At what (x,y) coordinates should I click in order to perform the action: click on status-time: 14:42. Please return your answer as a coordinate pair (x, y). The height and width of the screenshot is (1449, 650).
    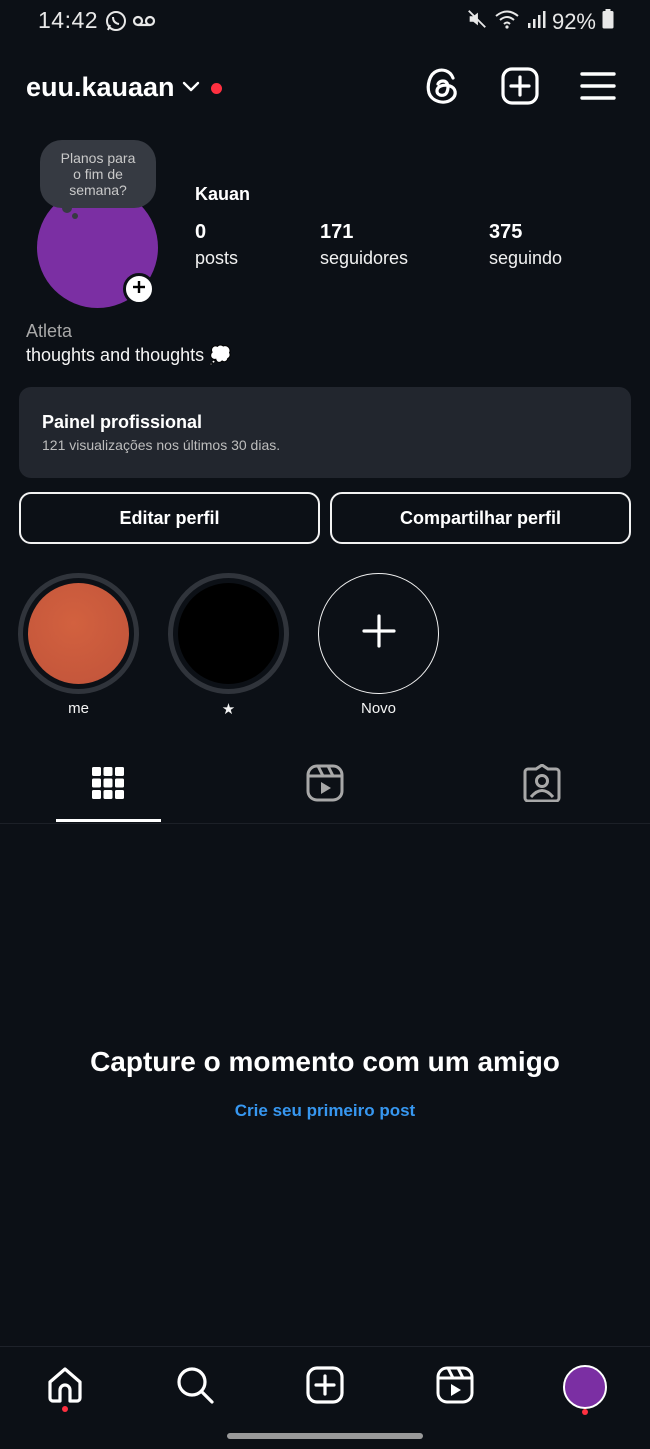
    Looking at the image, I should click on (68, 20).